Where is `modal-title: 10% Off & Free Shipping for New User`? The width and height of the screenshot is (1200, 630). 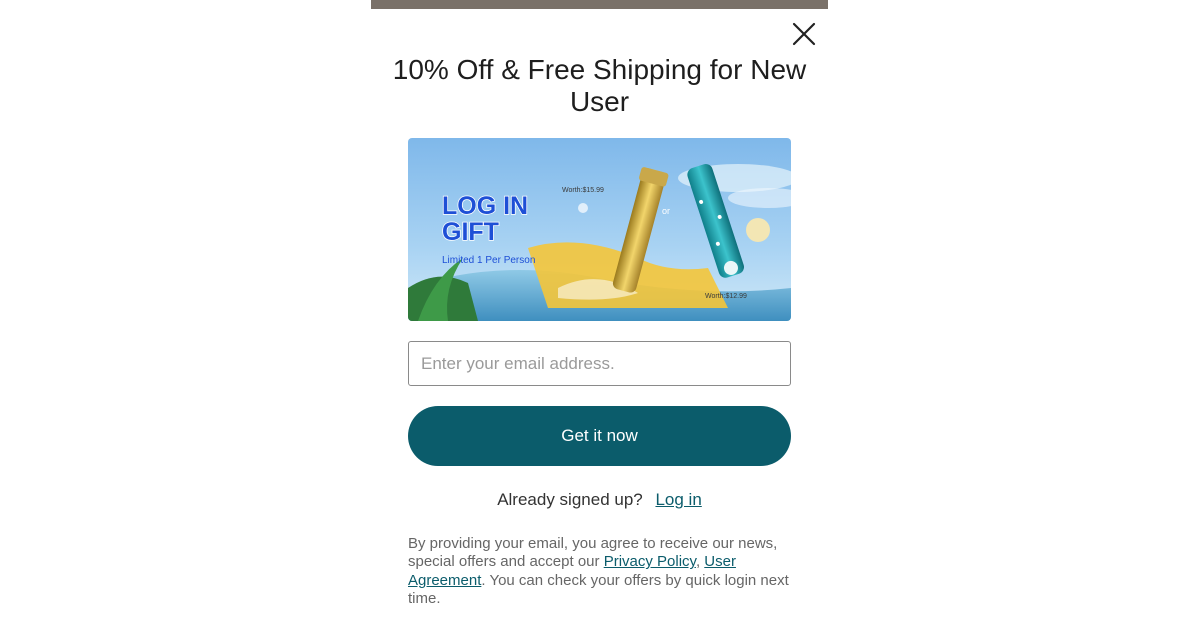
modal-title: 10% Off & Free Shipping for New User is located at coordinates (599, 85).